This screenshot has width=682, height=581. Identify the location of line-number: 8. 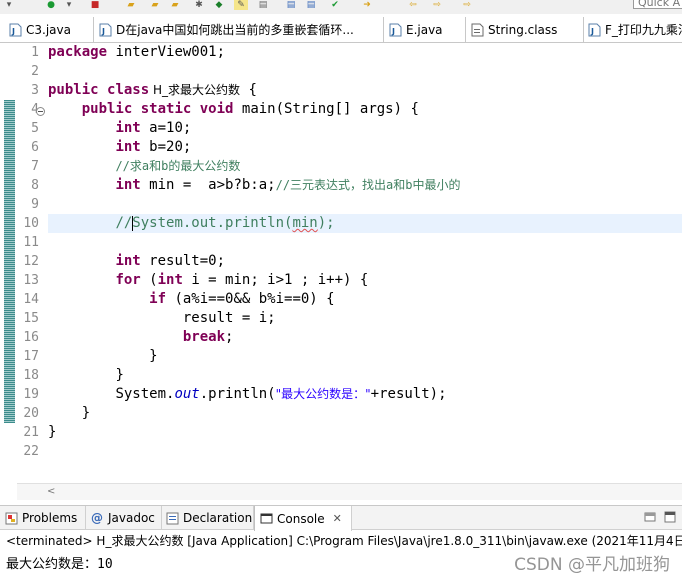
(35, 185).